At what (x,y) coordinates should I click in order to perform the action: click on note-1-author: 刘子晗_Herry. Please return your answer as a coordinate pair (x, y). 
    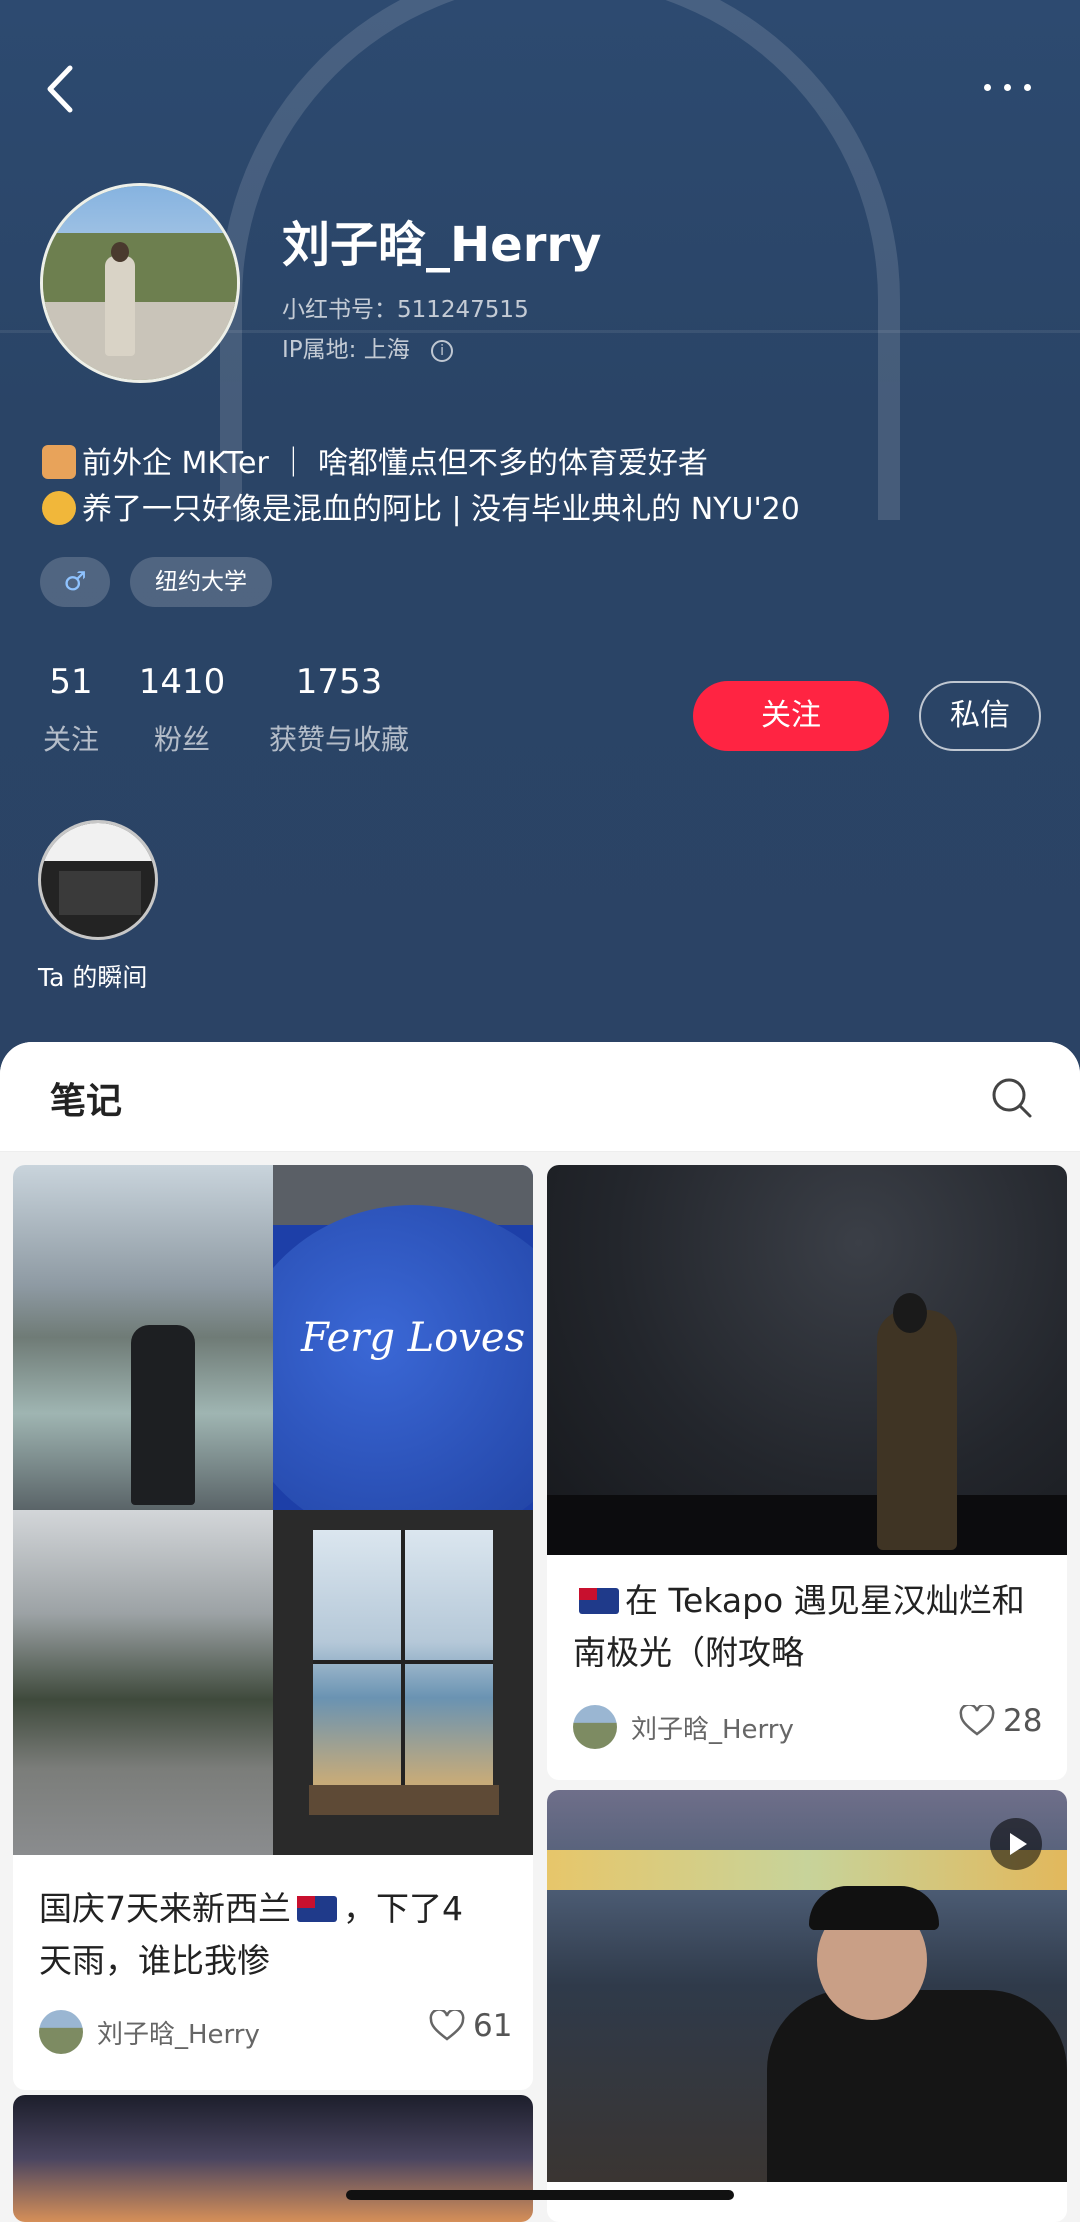
    Looking at the image, I should click on (149, 2032).